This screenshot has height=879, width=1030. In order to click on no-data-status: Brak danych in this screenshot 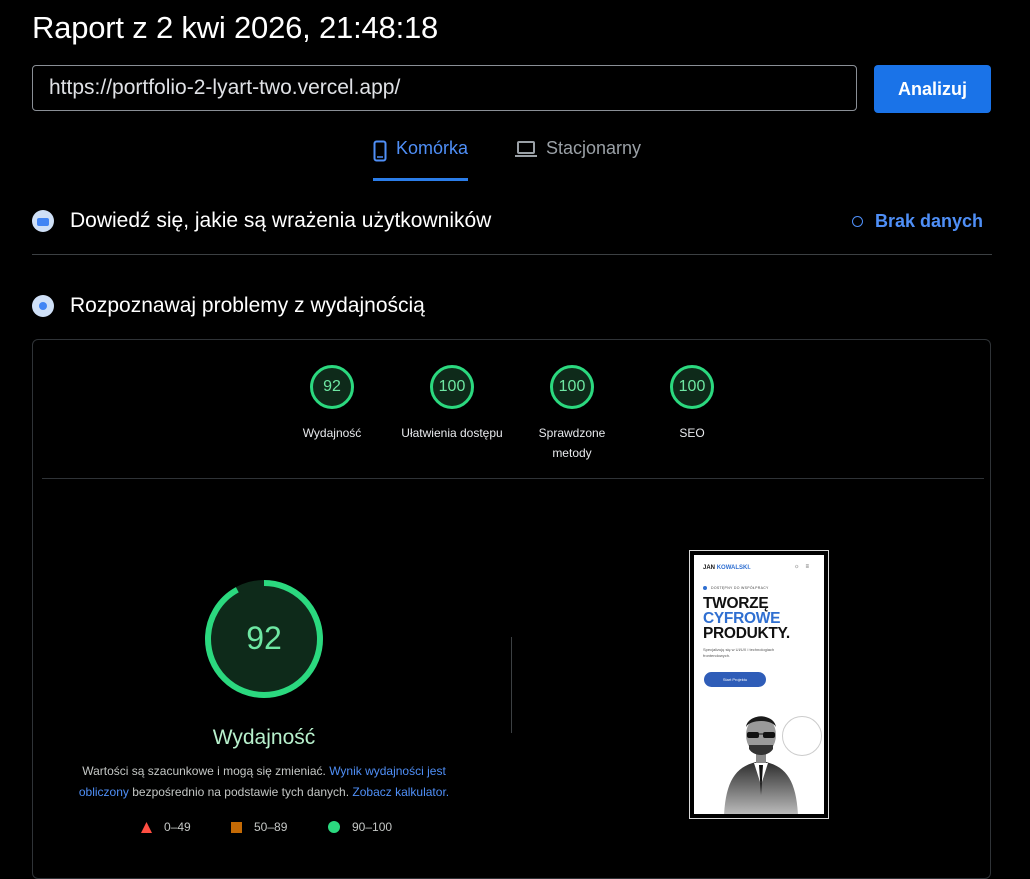, I will do `click(917, 221)`.